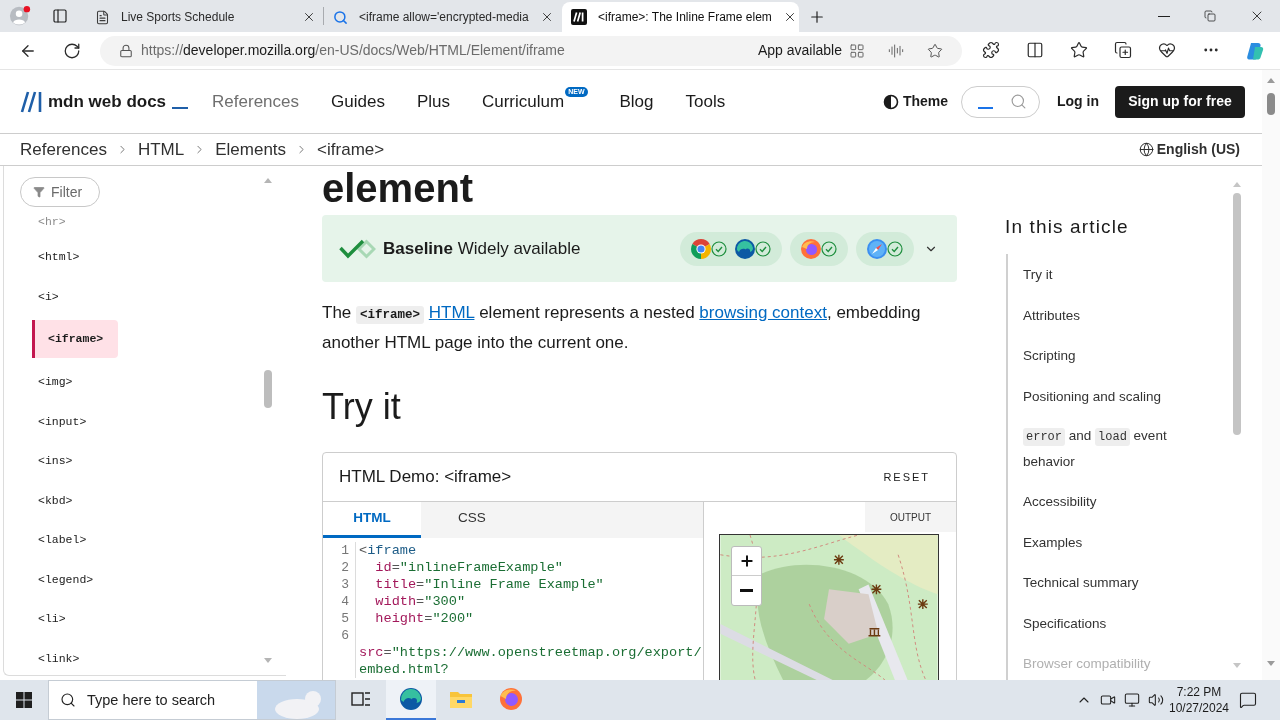 Image resolution: width=1280 pixels, height=720 pixels. What do you see at coordinates (66, 579) in the screenshot?
I see `sidebar-link: <legend>` at bounding box center [66, 579].